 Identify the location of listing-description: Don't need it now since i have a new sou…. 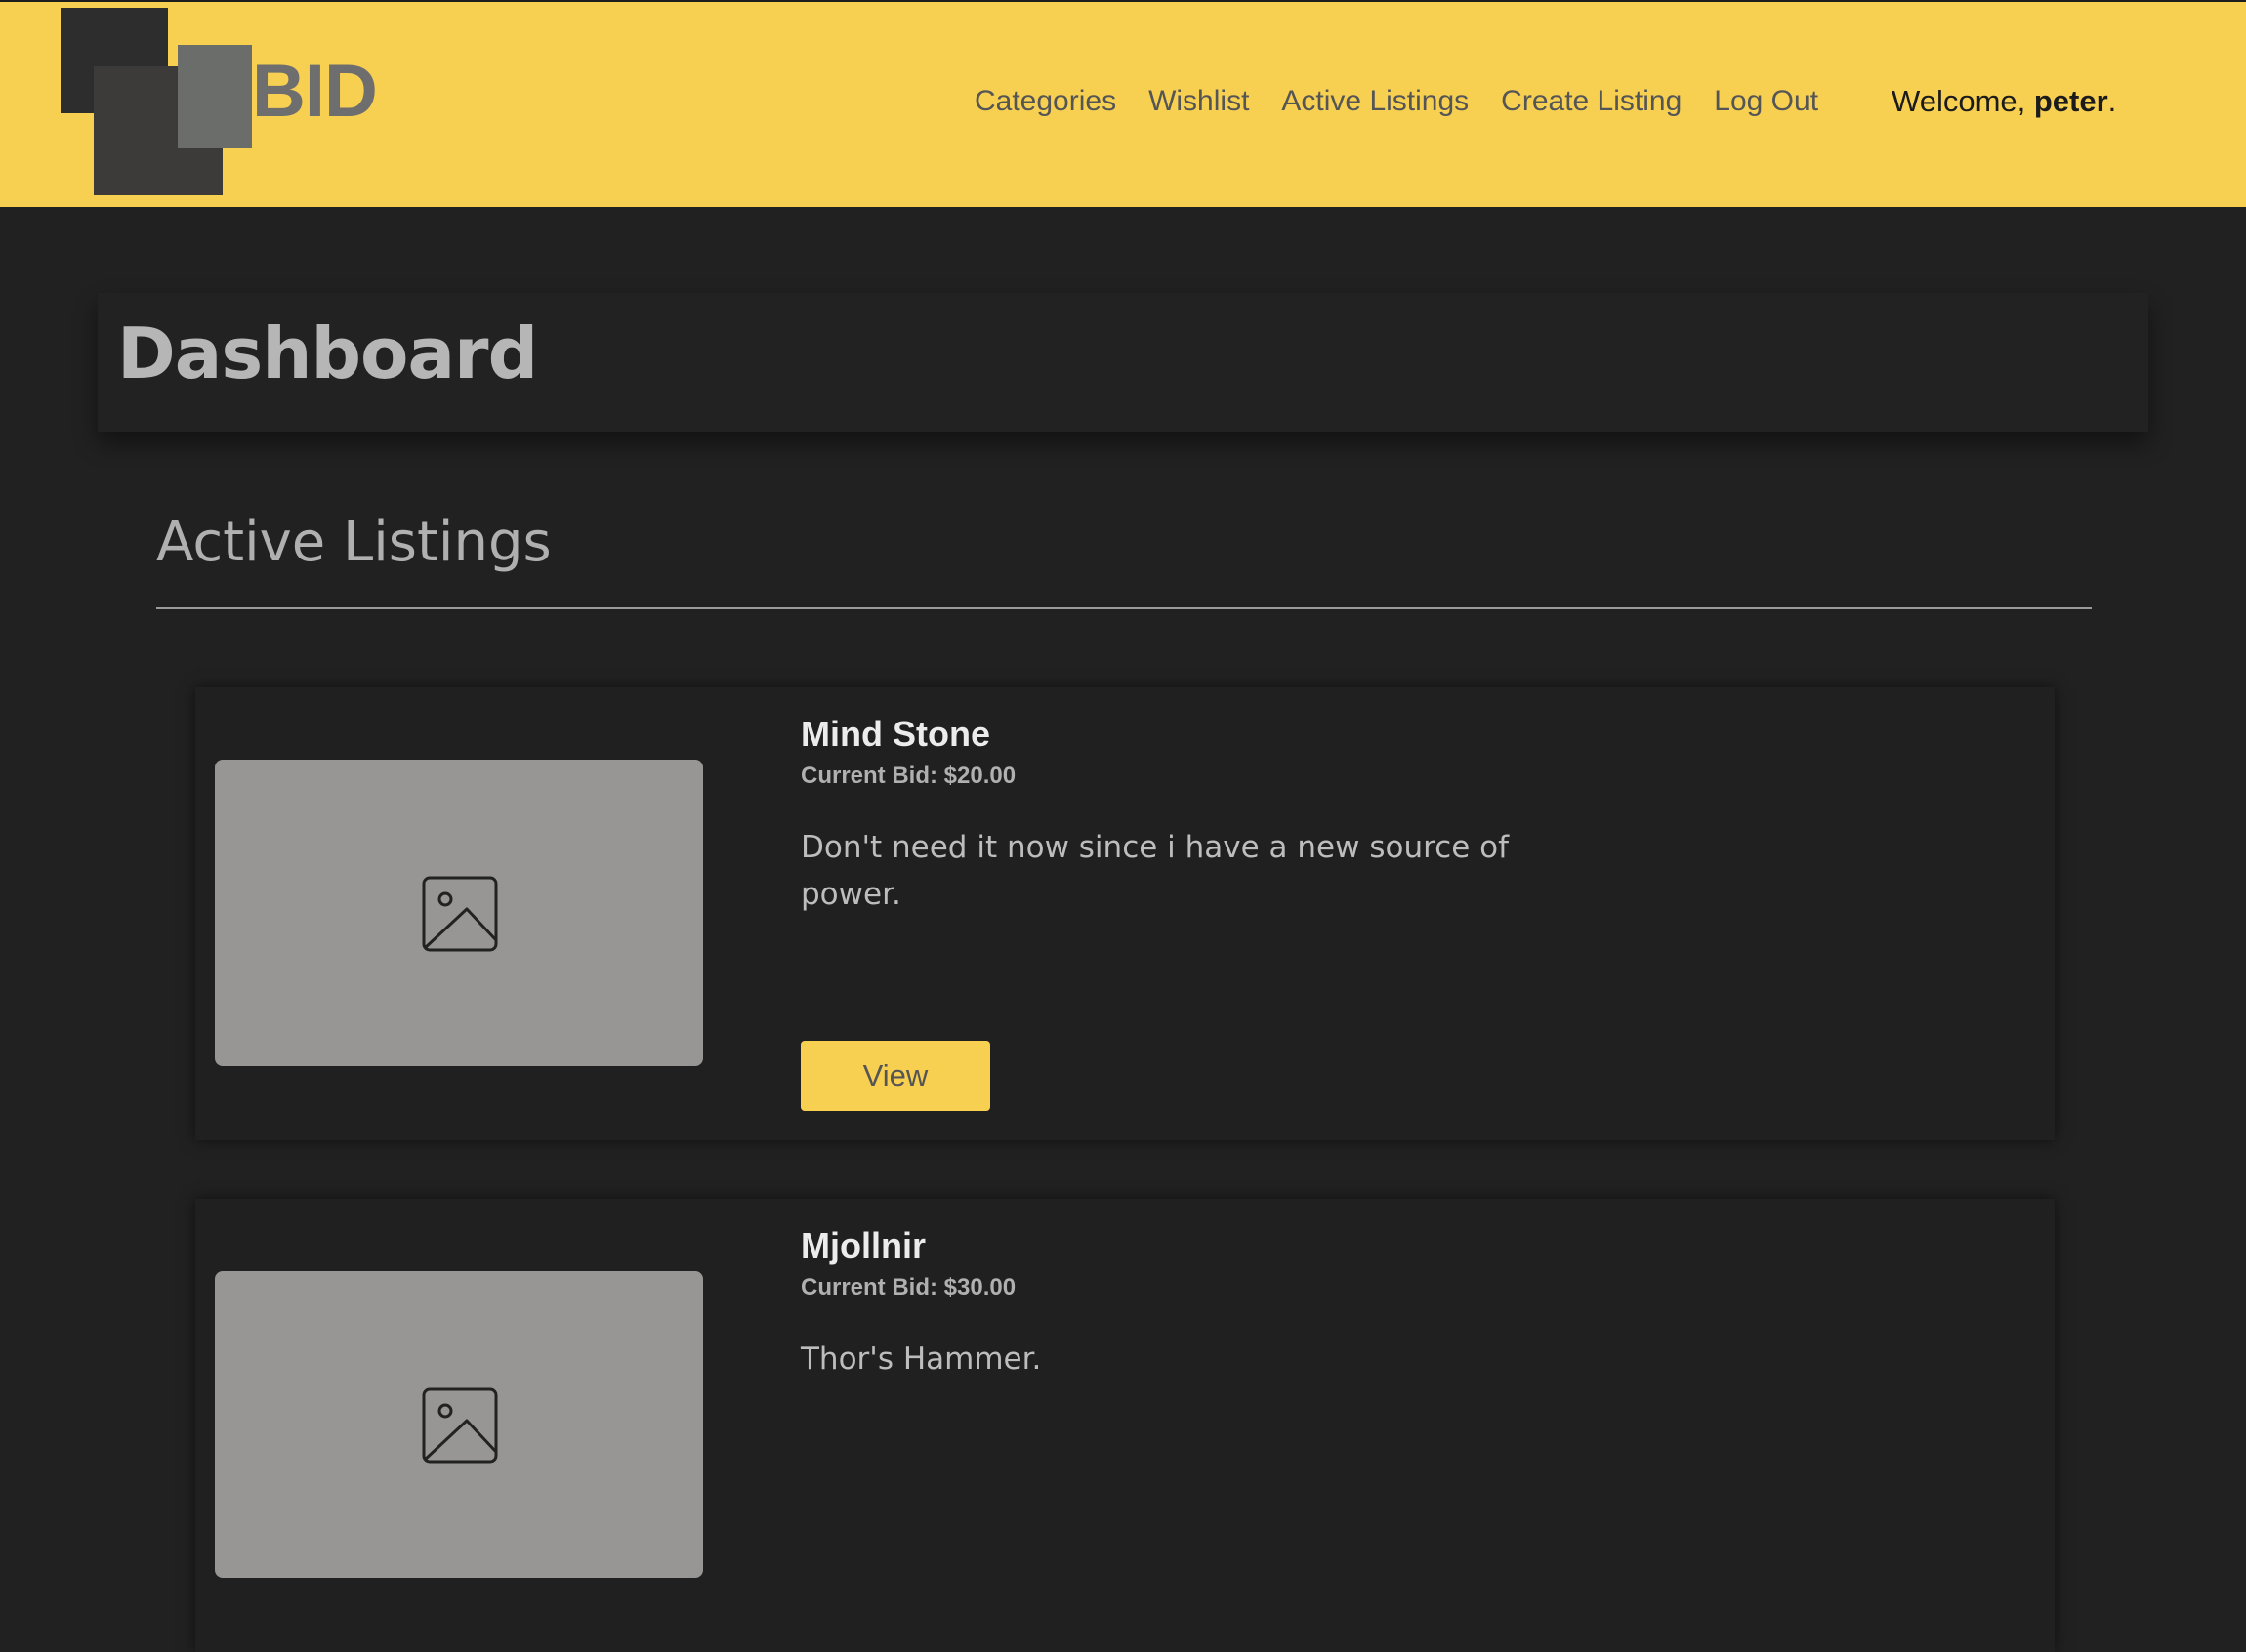
(1156, 871).